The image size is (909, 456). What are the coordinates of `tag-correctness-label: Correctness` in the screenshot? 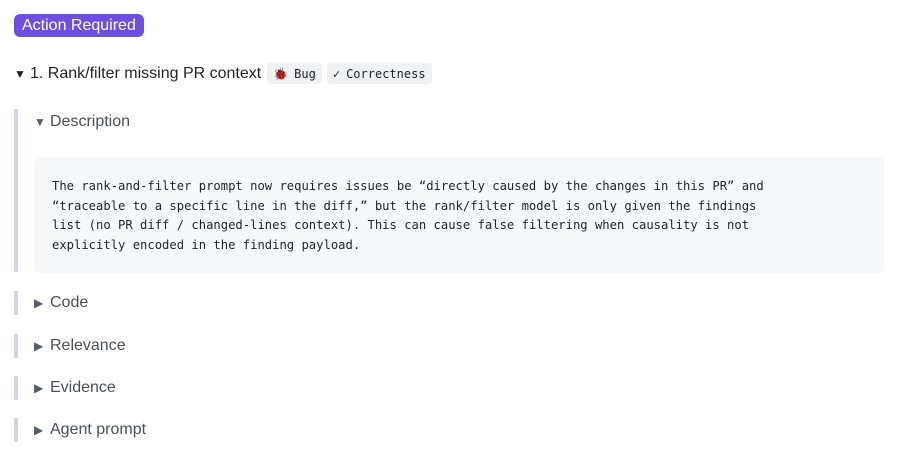 It's located at (386, 73).